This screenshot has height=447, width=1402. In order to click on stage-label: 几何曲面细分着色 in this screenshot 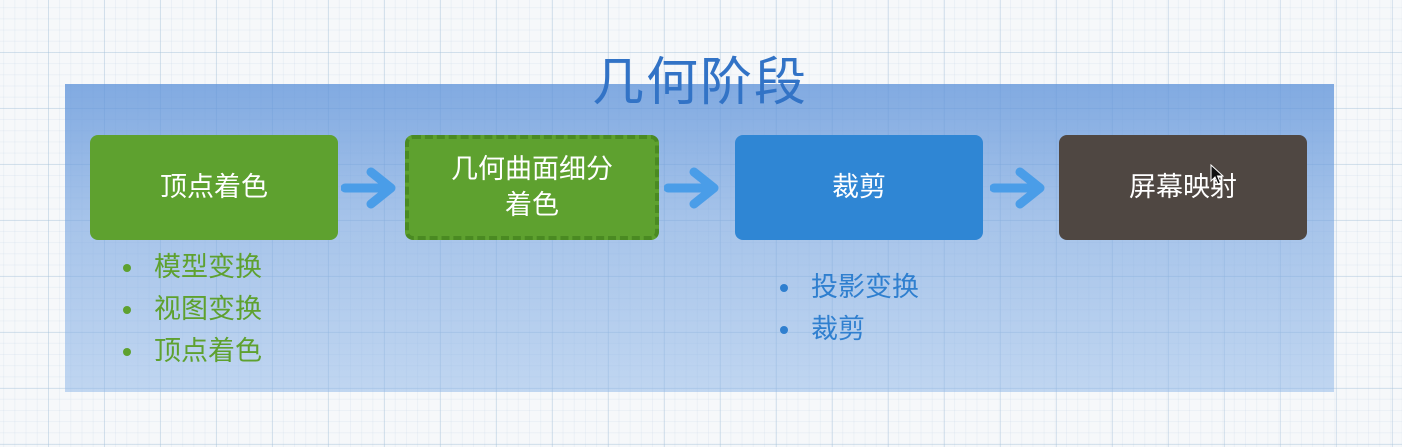, I will do `click(532, 187)`.